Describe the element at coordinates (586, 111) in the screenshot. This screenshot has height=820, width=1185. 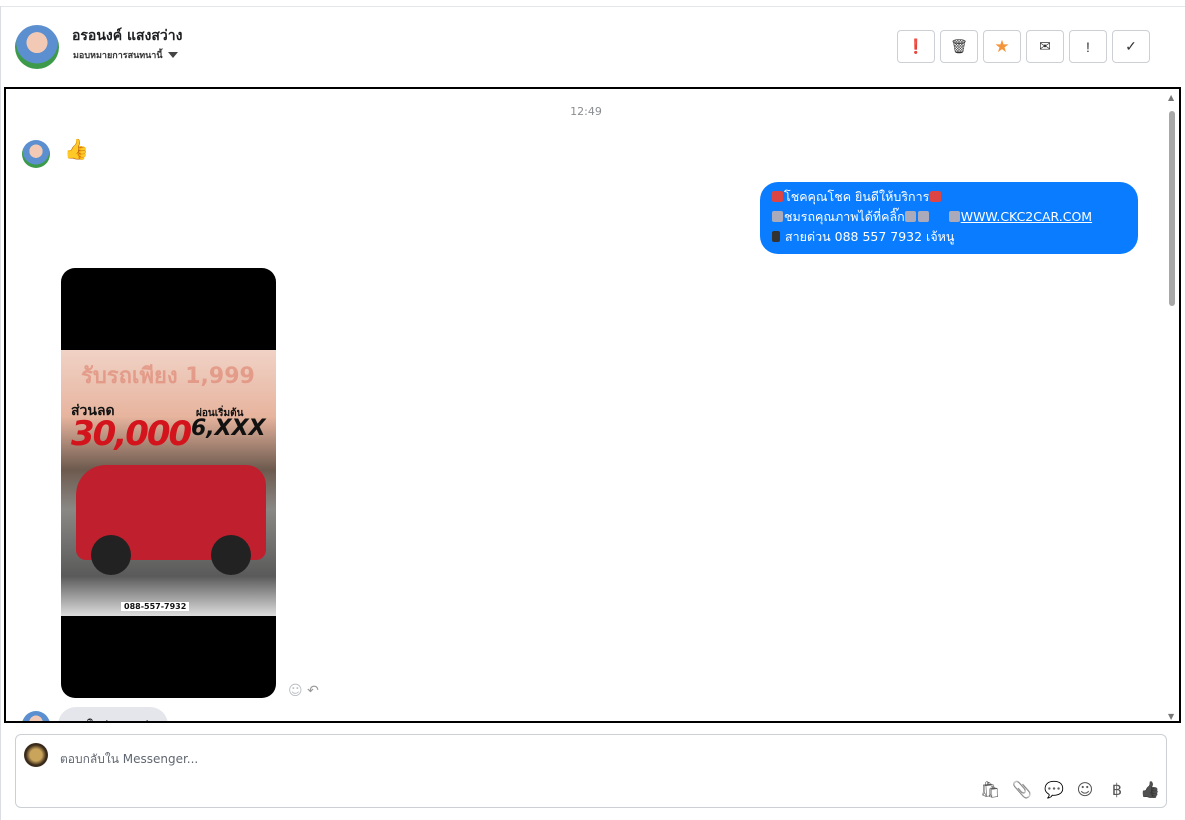
I see `timestamp: 12:49` at that location.